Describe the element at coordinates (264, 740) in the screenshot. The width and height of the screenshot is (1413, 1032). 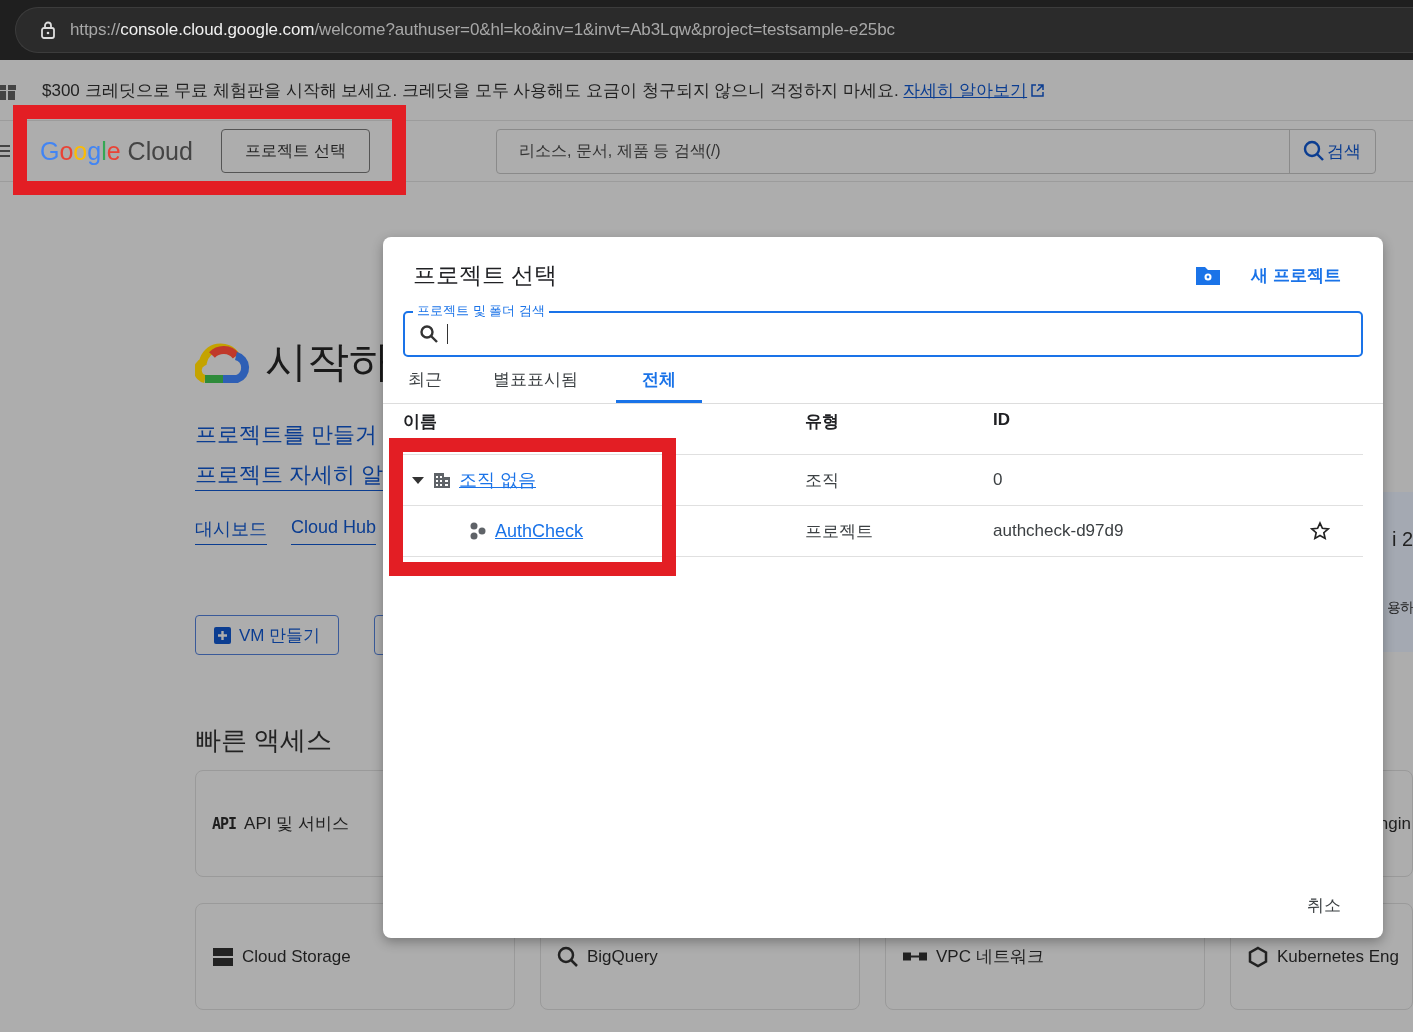
I see `section-title: 빠른 액세스` at that location.